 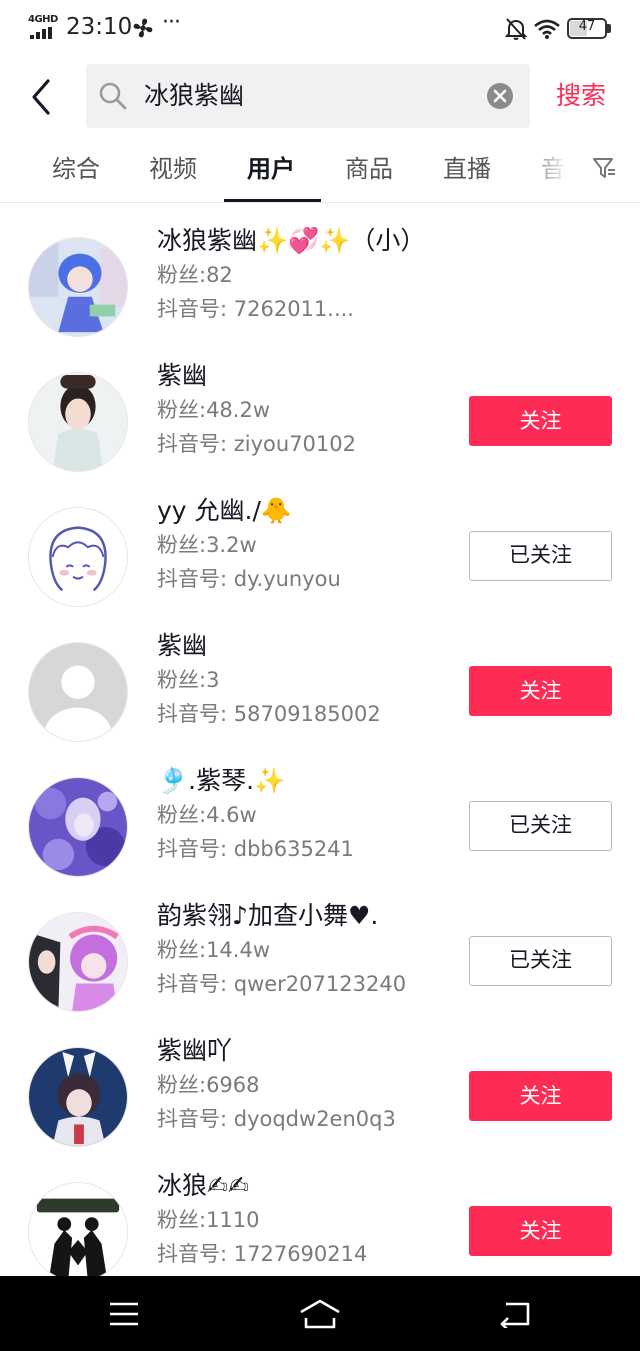 What do you see at coordinates (124, 1314) in the screenshot?
I see `menu-icon` at bounding box center [124, 1314].